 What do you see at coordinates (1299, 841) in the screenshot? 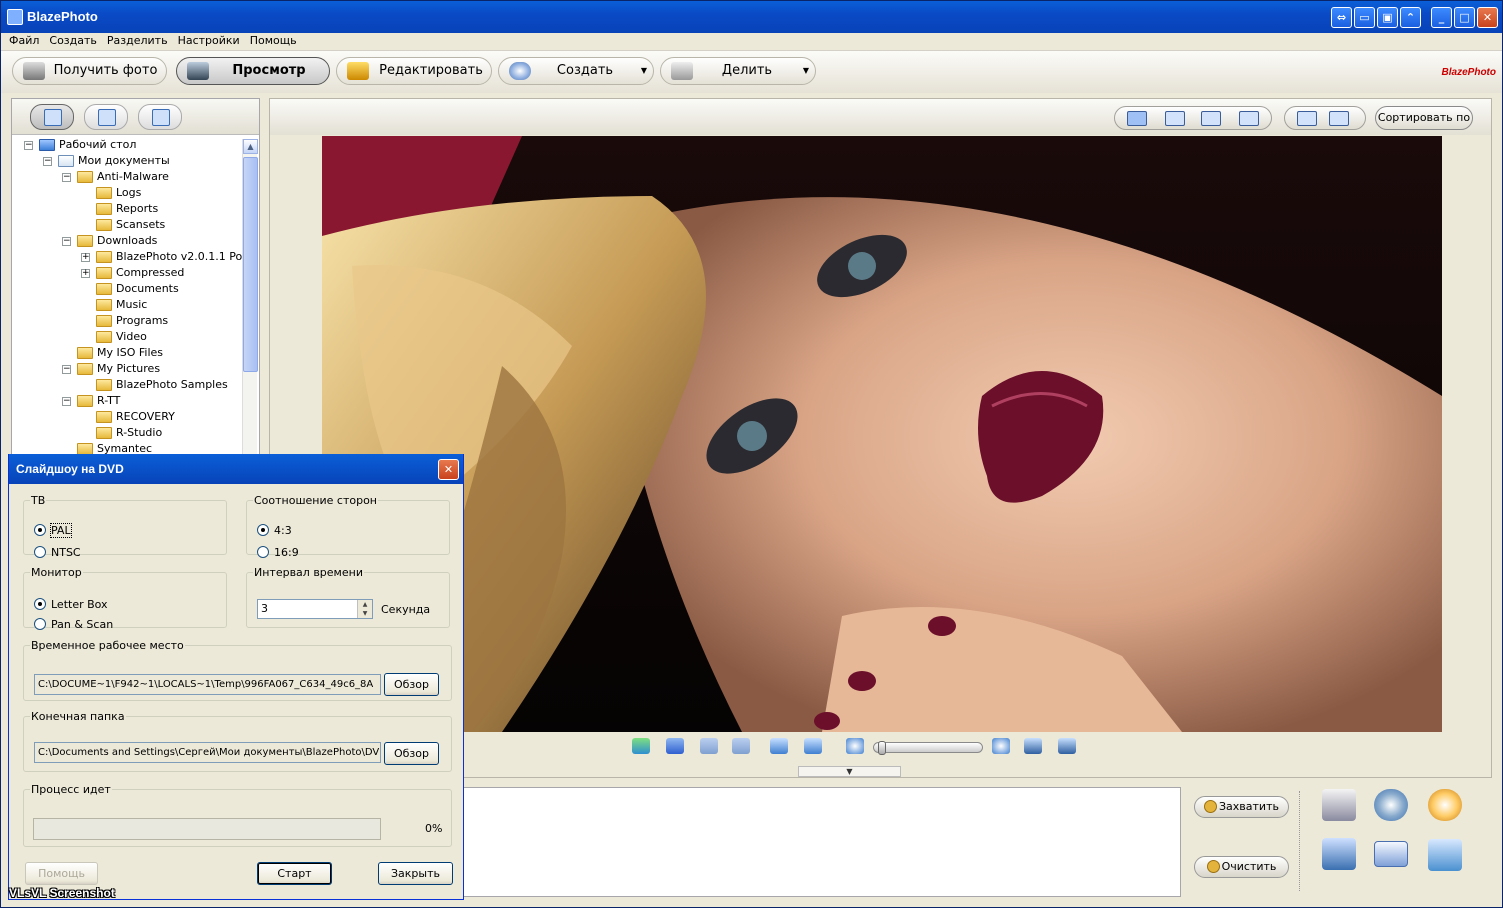
I see `tray-separator` at bounding box center [1299, 841].